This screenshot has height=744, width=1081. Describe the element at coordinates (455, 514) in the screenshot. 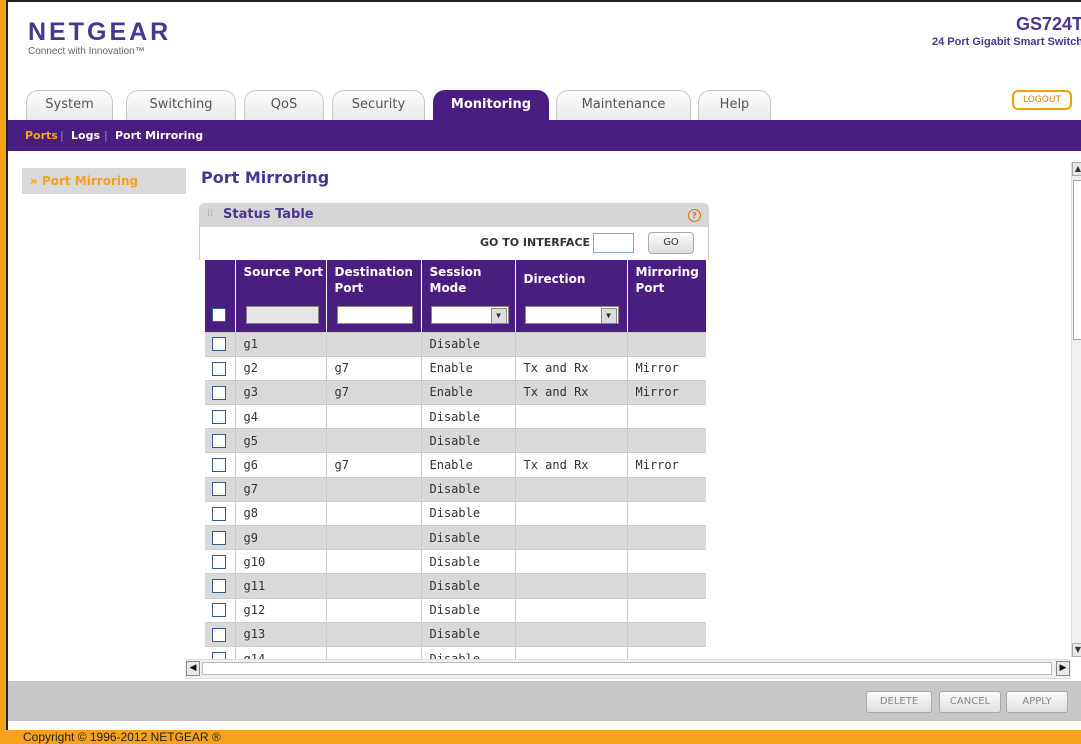

I see `table-row: g8 Disable` at that location.